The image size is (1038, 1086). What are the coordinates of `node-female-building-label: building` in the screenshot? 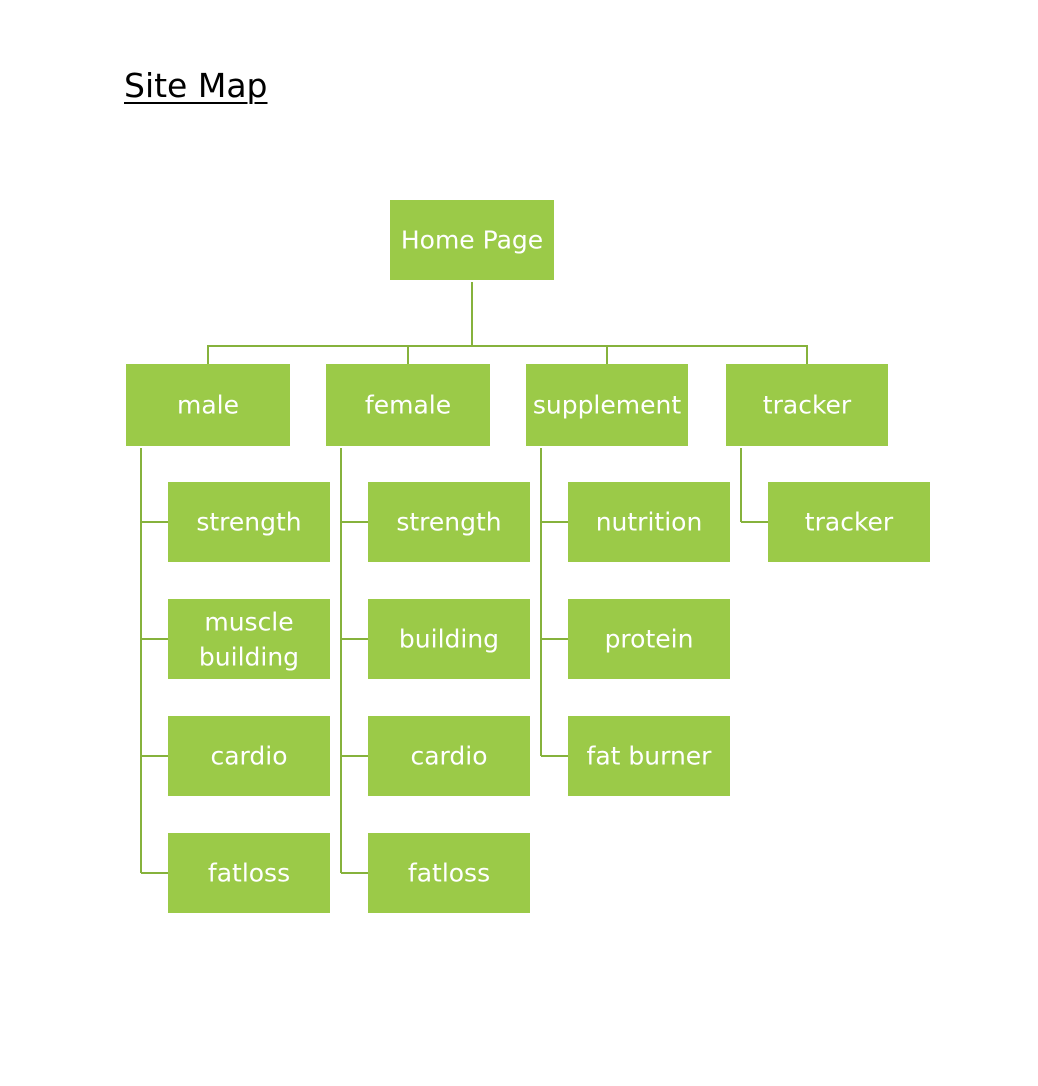 It's located at (449, 639).